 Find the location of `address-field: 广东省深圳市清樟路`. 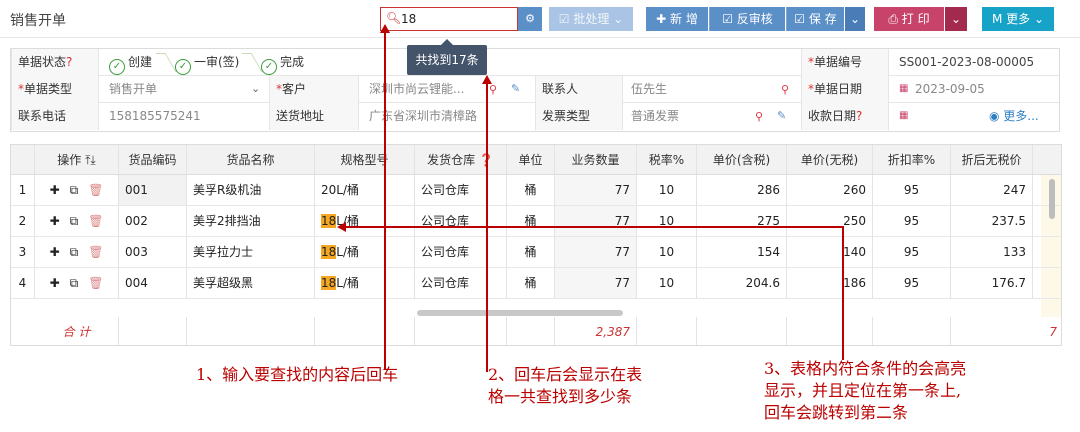

address-field: 广东省深圳市清樟路 is located at coordinates (446, 116).